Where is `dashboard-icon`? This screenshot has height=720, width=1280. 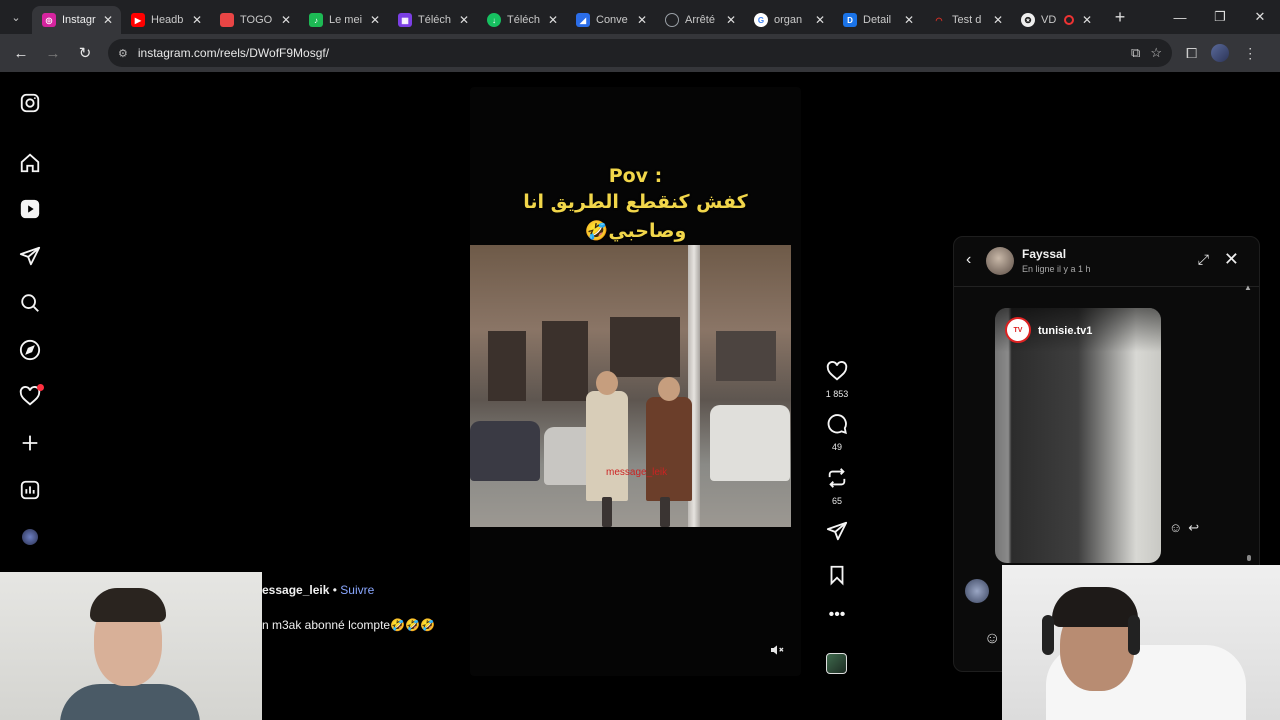
dashboard-icon is located at coordinates (30, 490).